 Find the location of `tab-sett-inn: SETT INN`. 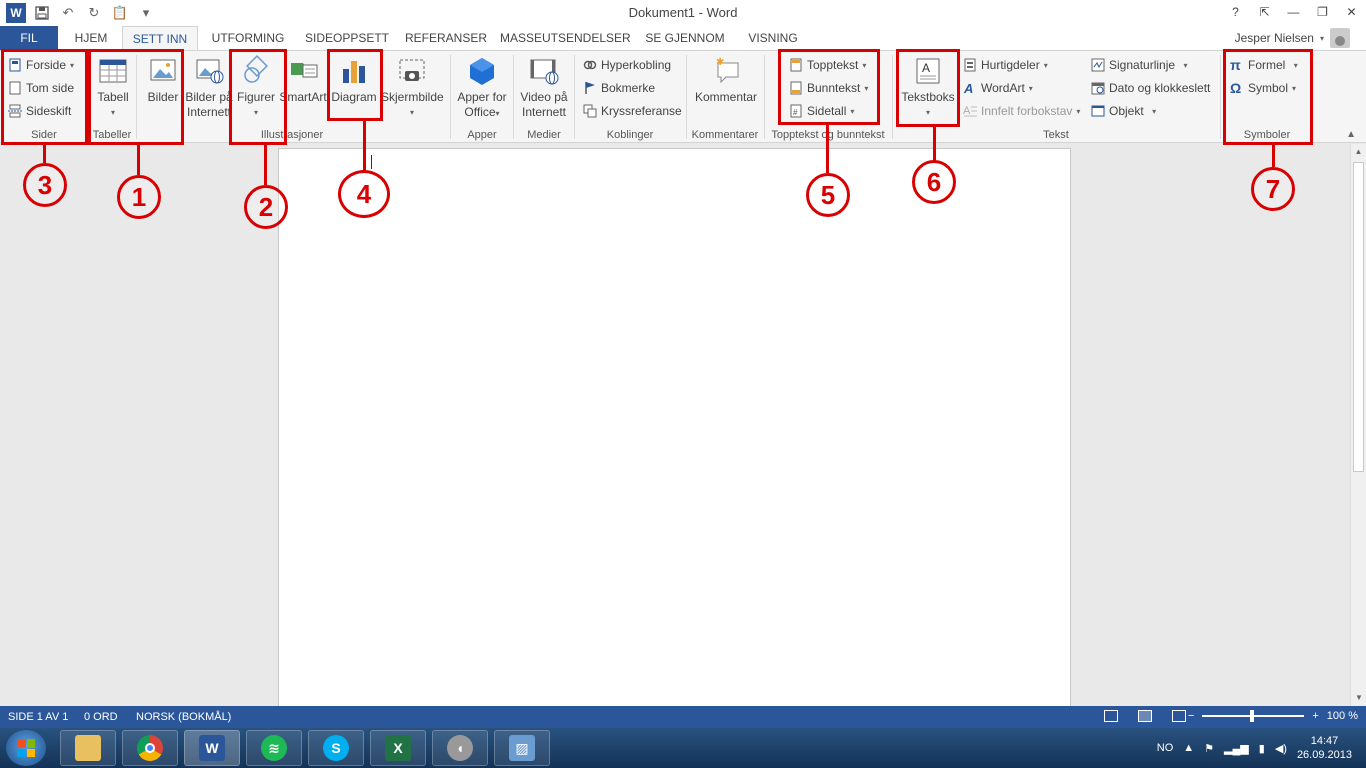

tab-sett-inn: SETT INN is located at coordinates (160, 38).